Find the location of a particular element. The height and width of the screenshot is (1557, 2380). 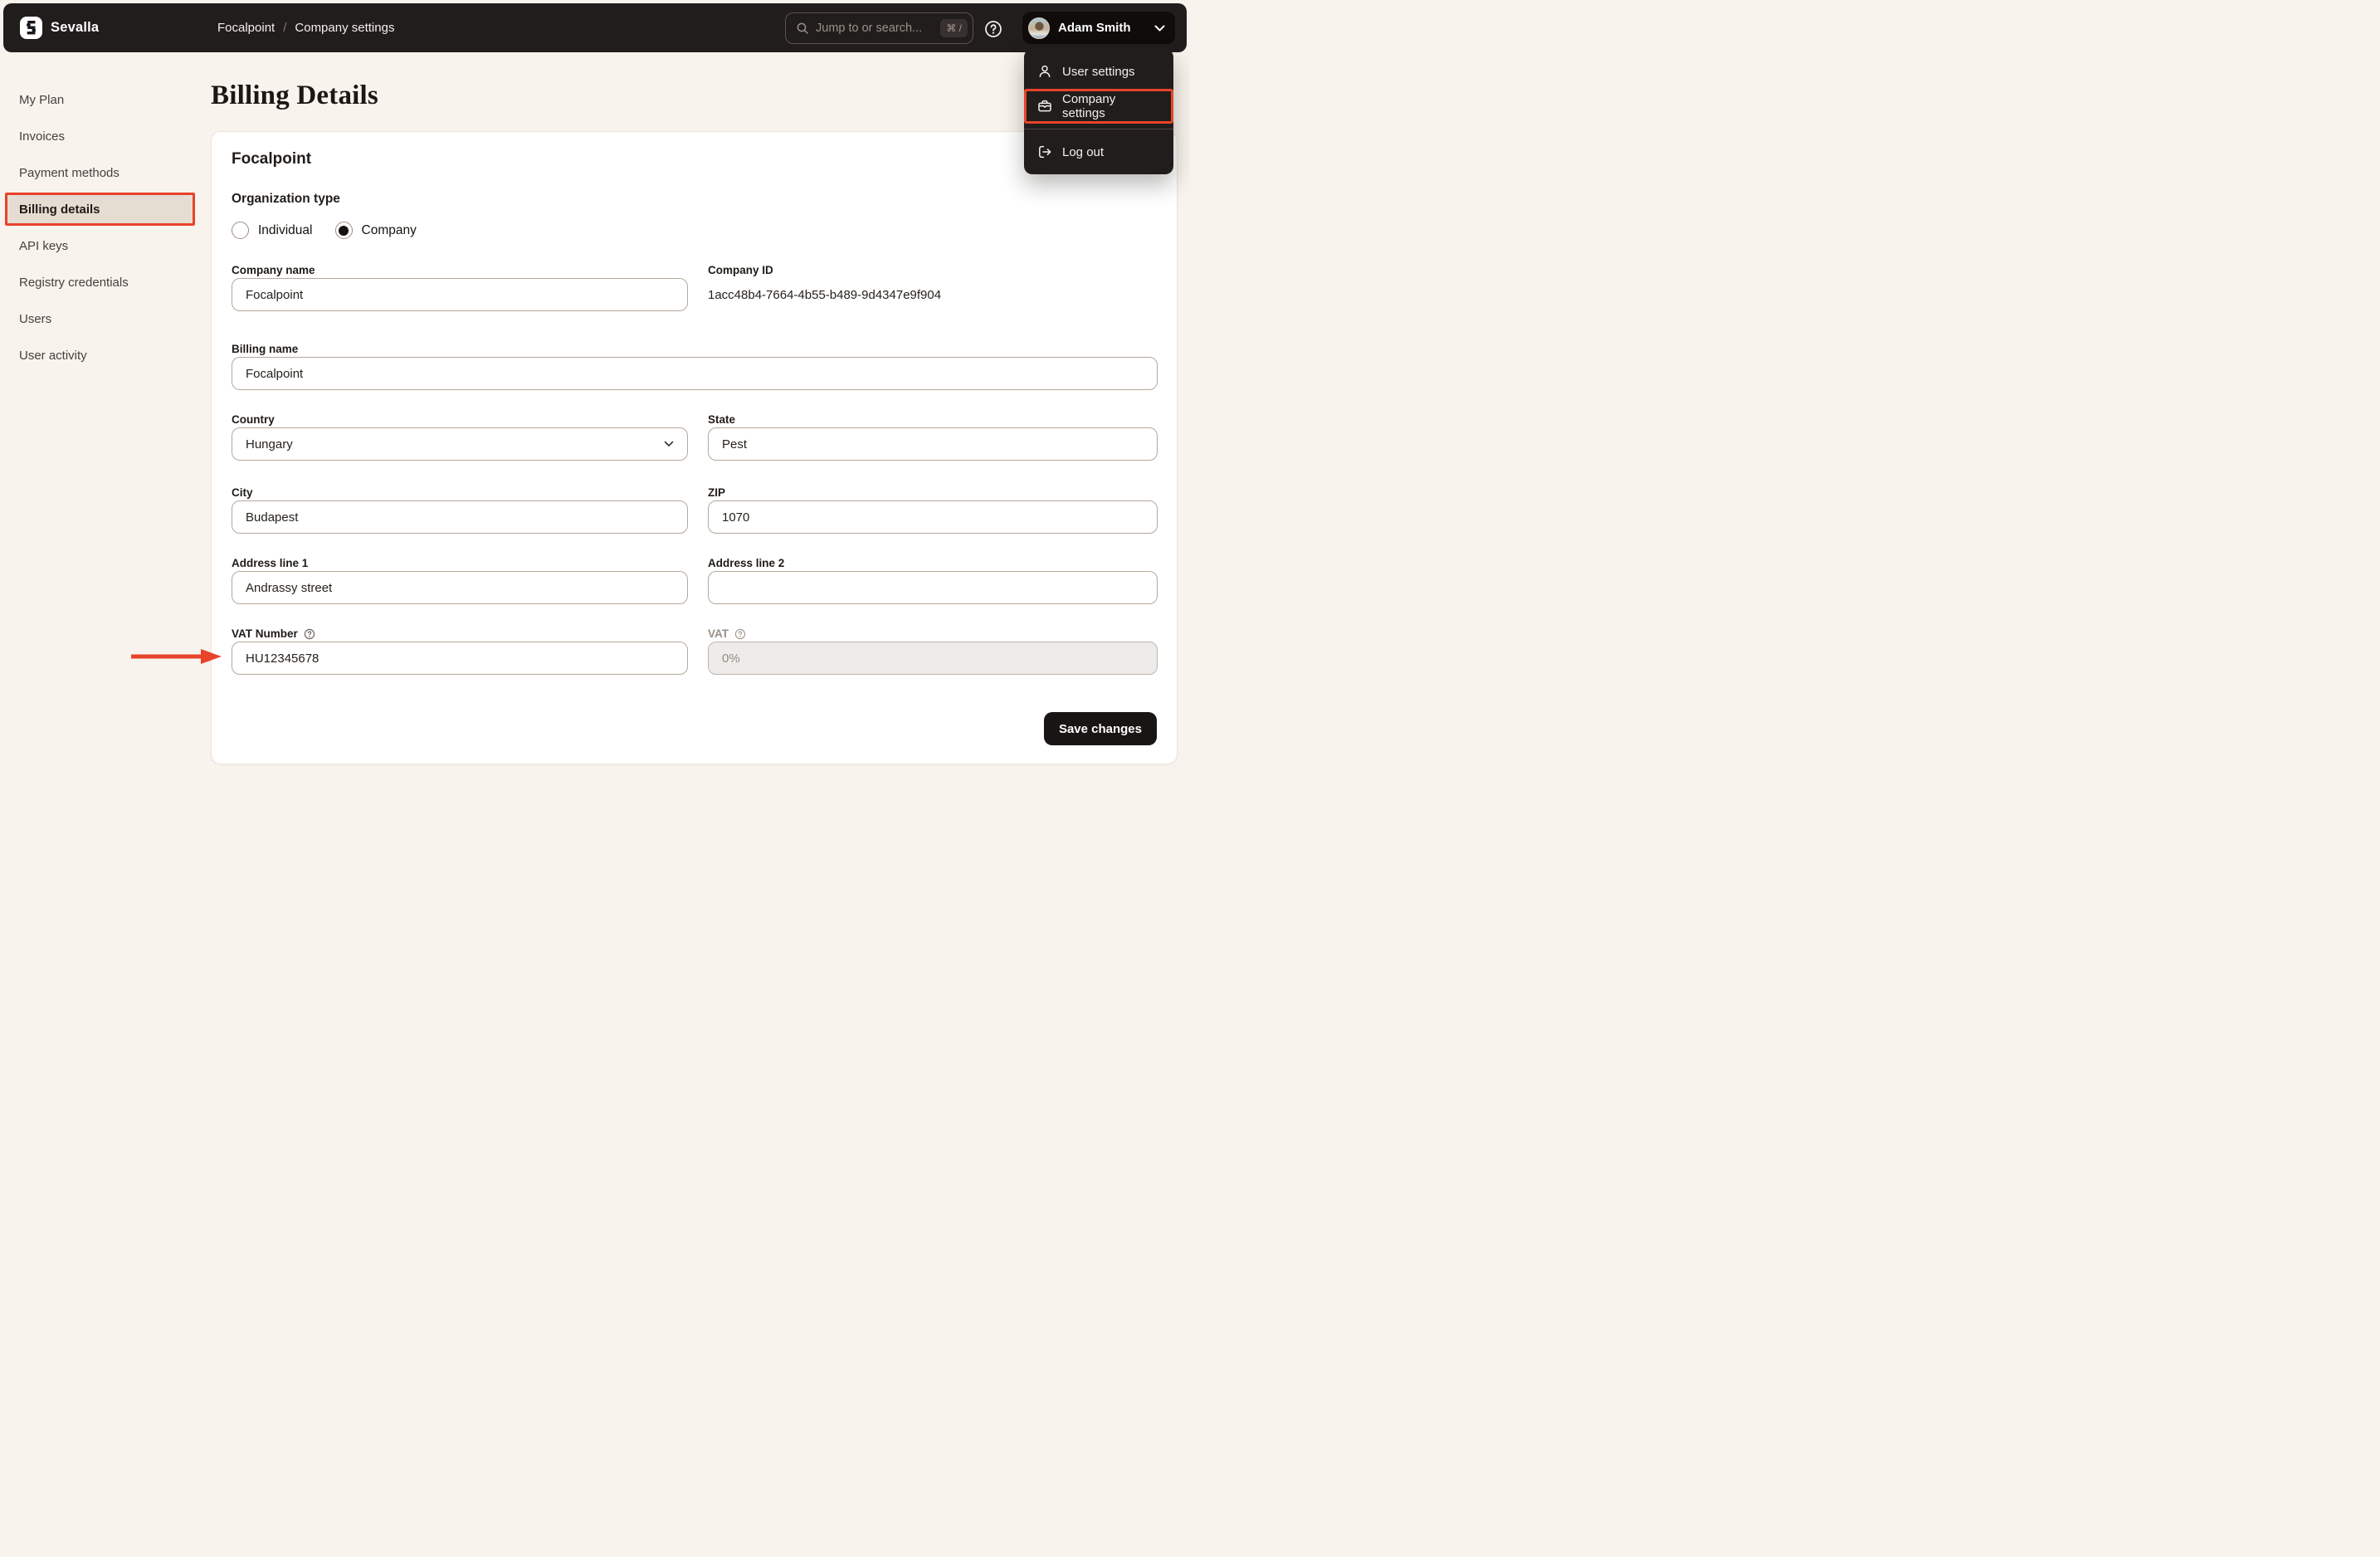

sidebar-item-my-plan: My Plan is located at coordinates (100, 99).